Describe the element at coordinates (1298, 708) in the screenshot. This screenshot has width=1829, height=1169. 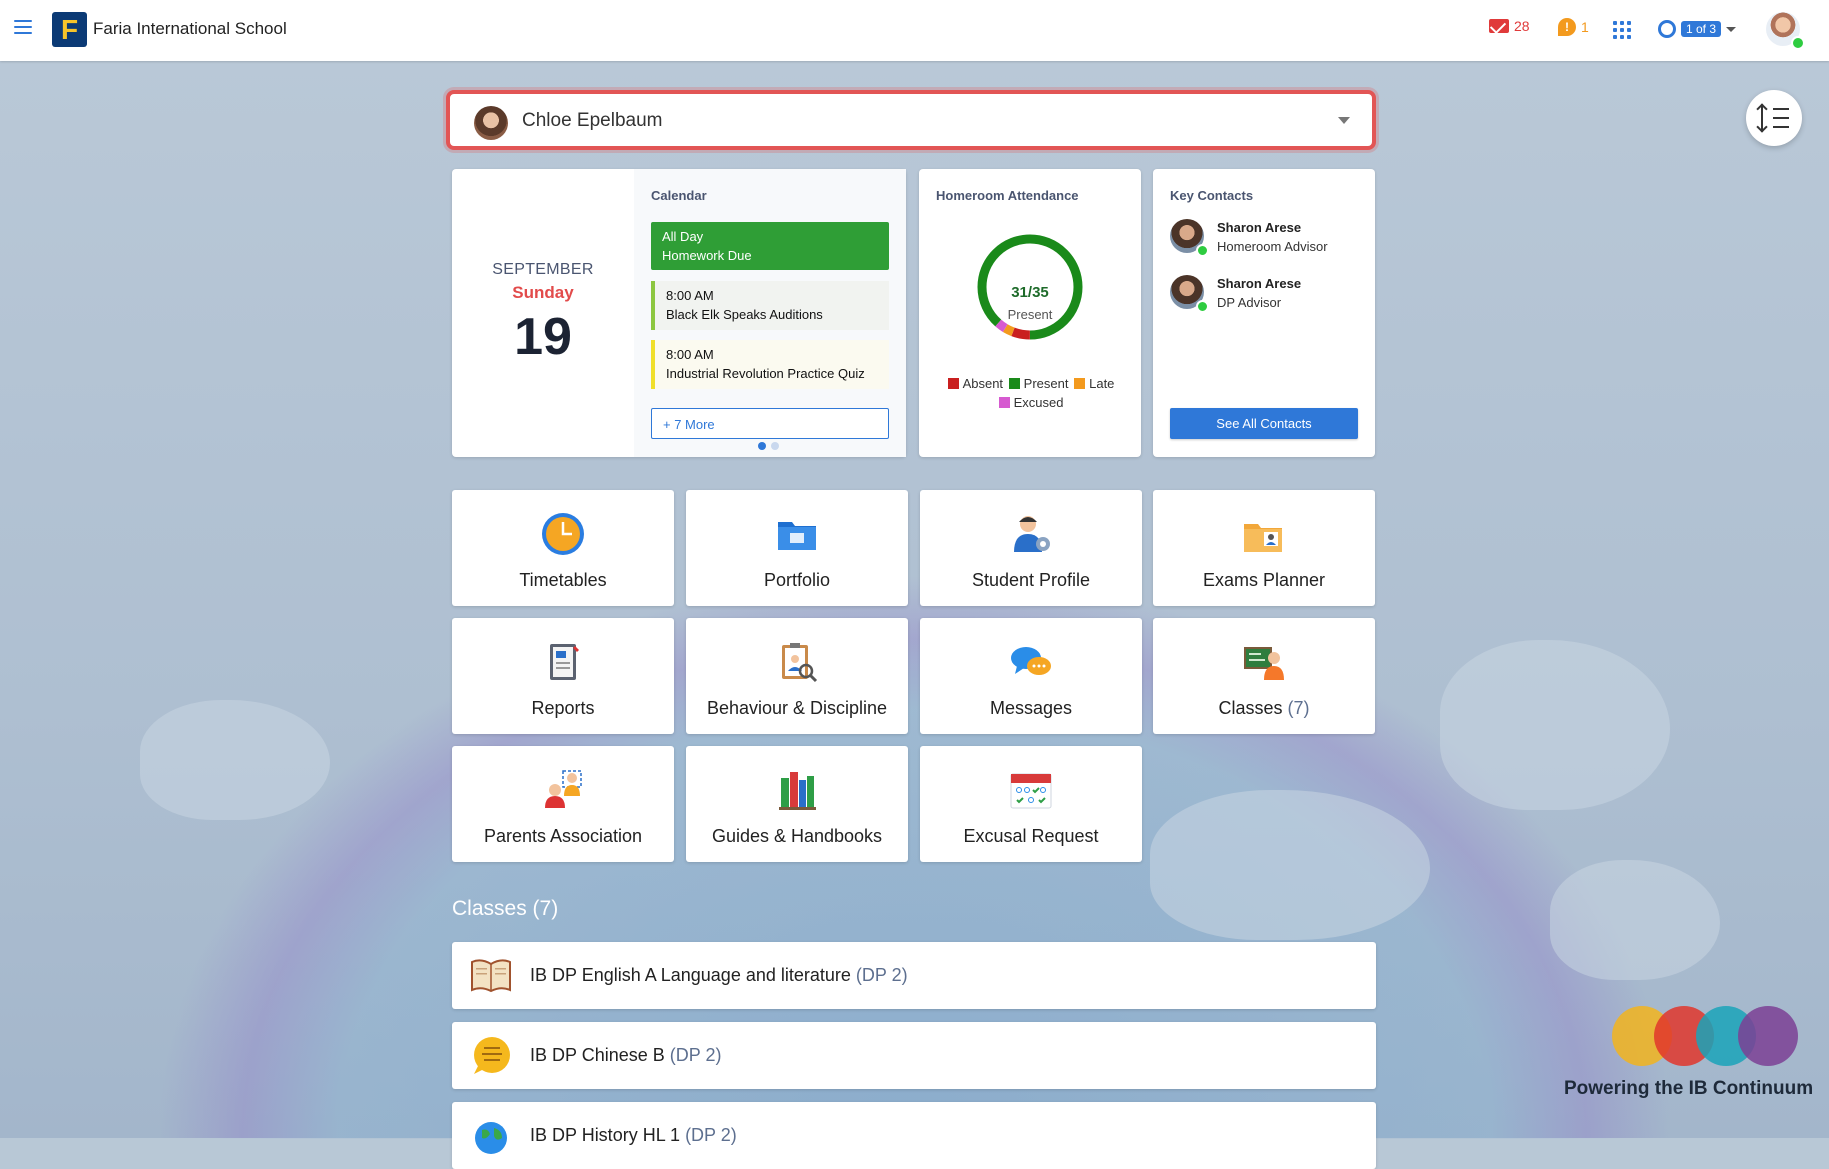
I see `classes-count: (7)` at that location.